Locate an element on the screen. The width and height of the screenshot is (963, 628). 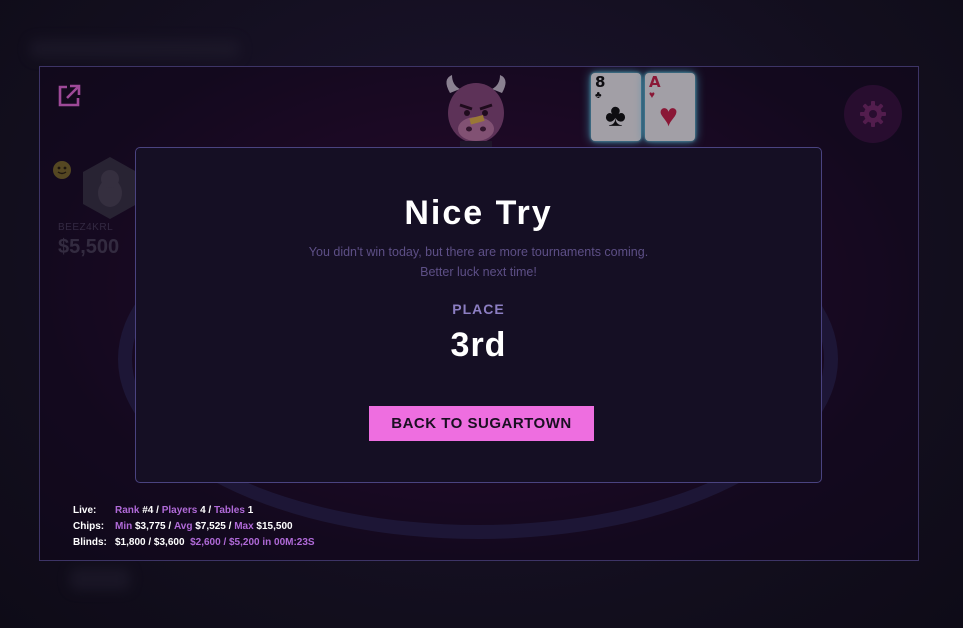
blinds-current: $1,800 / $3,600 is located at coordinates (150, 542).